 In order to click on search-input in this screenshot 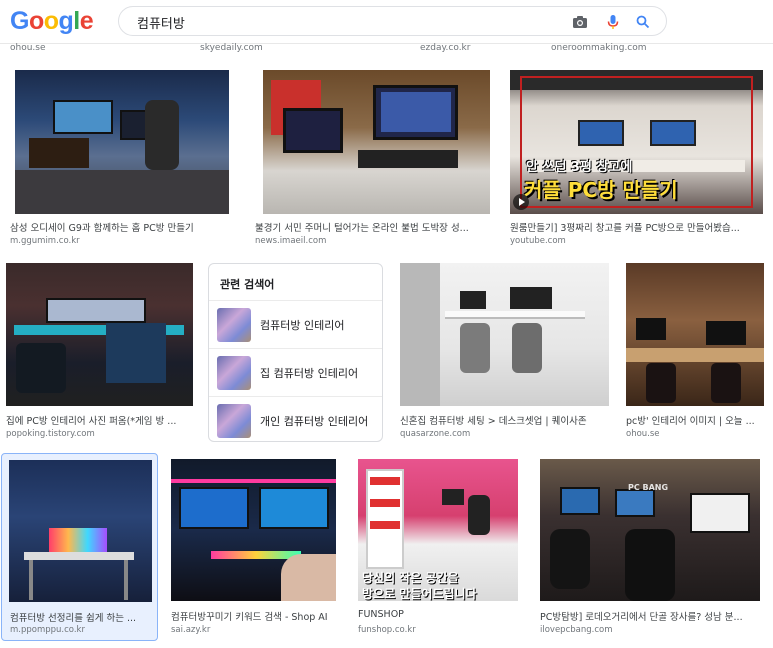, I will do `click(347, 22)`.